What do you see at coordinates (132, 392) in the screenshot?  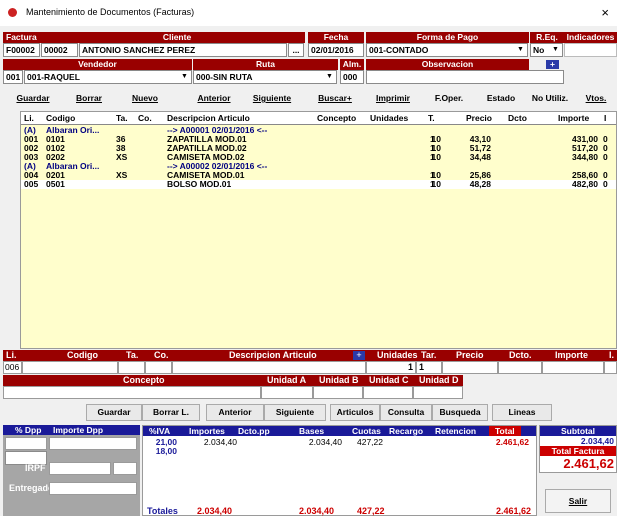 I see `entry-concepto-field` at bounding box center [132, 392].